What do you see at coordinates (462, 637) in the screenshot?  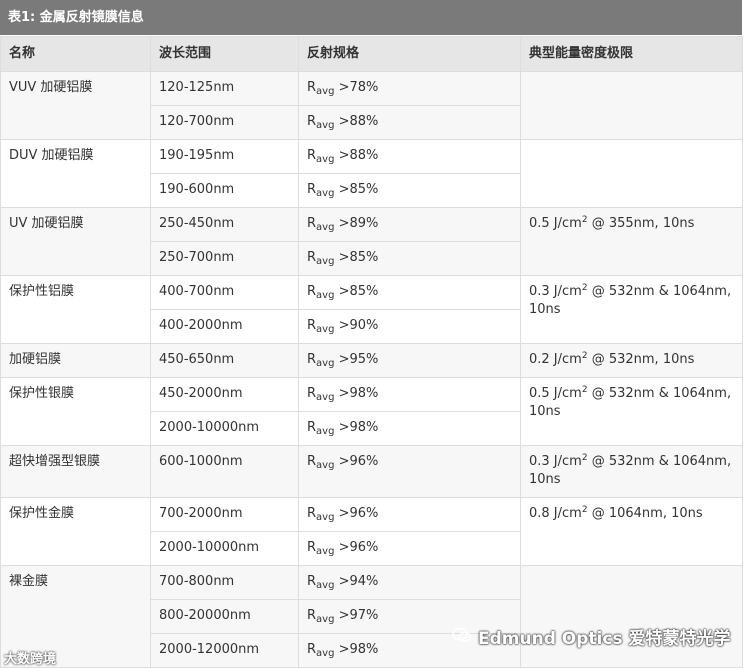 I see `wechat-icon` at bounding box center [462, 637].